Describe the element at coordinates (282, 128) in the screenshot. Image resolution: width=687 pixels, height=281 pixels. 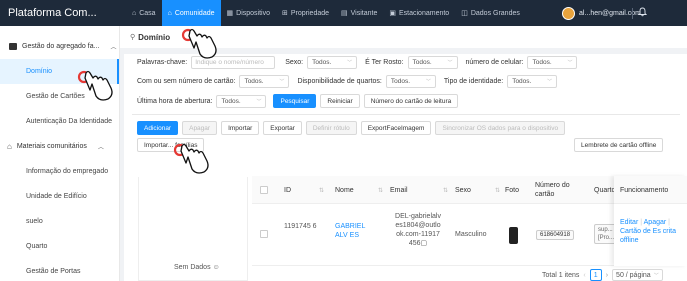
I see `export-button: Exportar` at that location.